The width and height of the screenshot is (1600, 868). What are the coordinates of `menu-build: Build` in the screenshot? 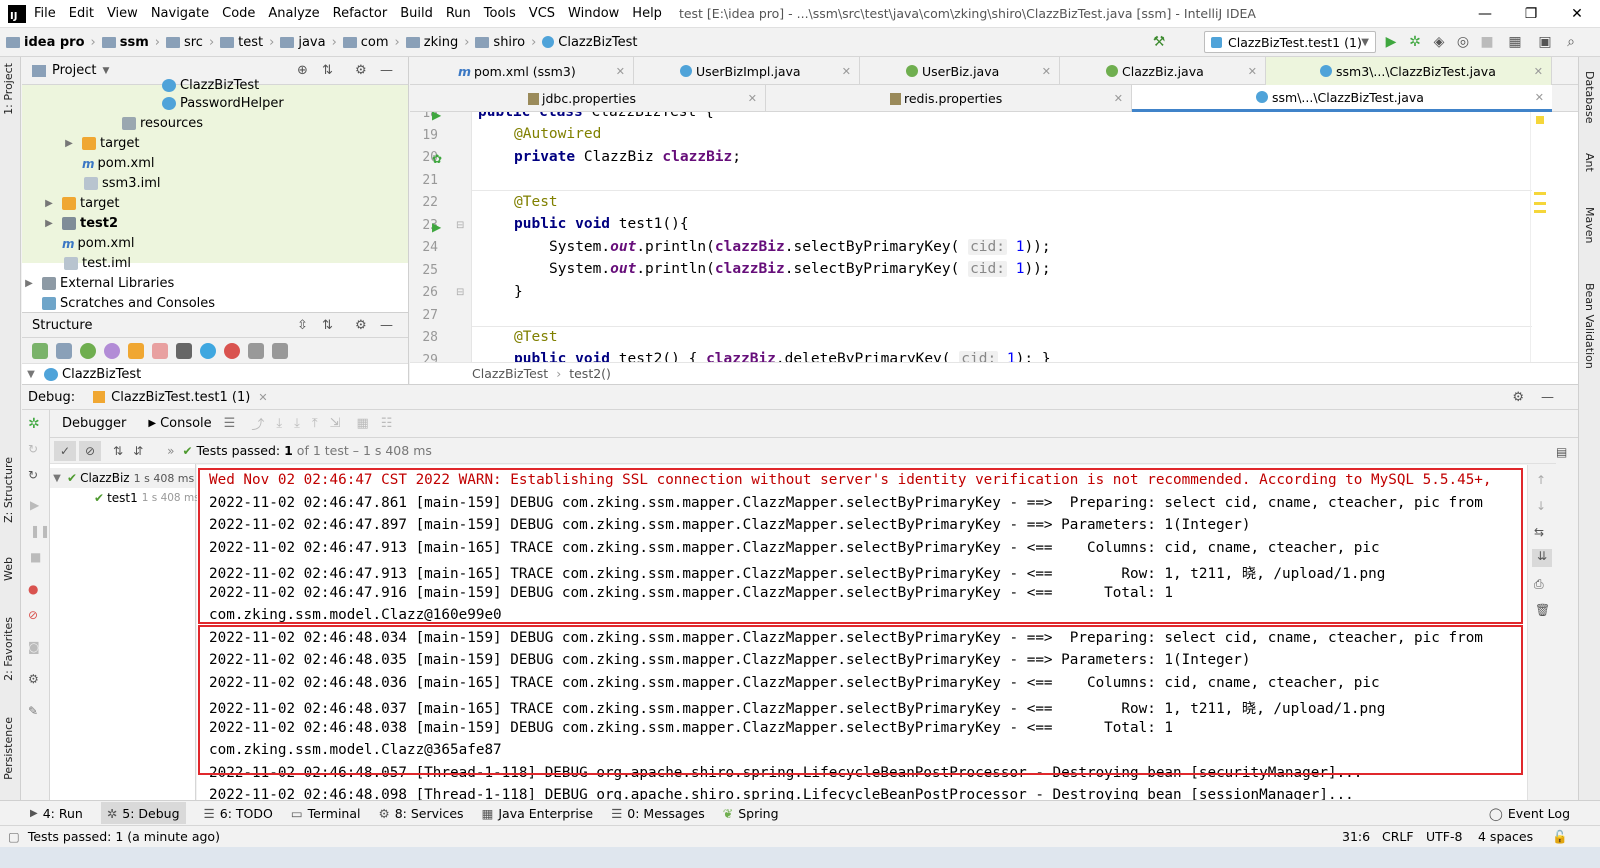 It's located at (416, 13).